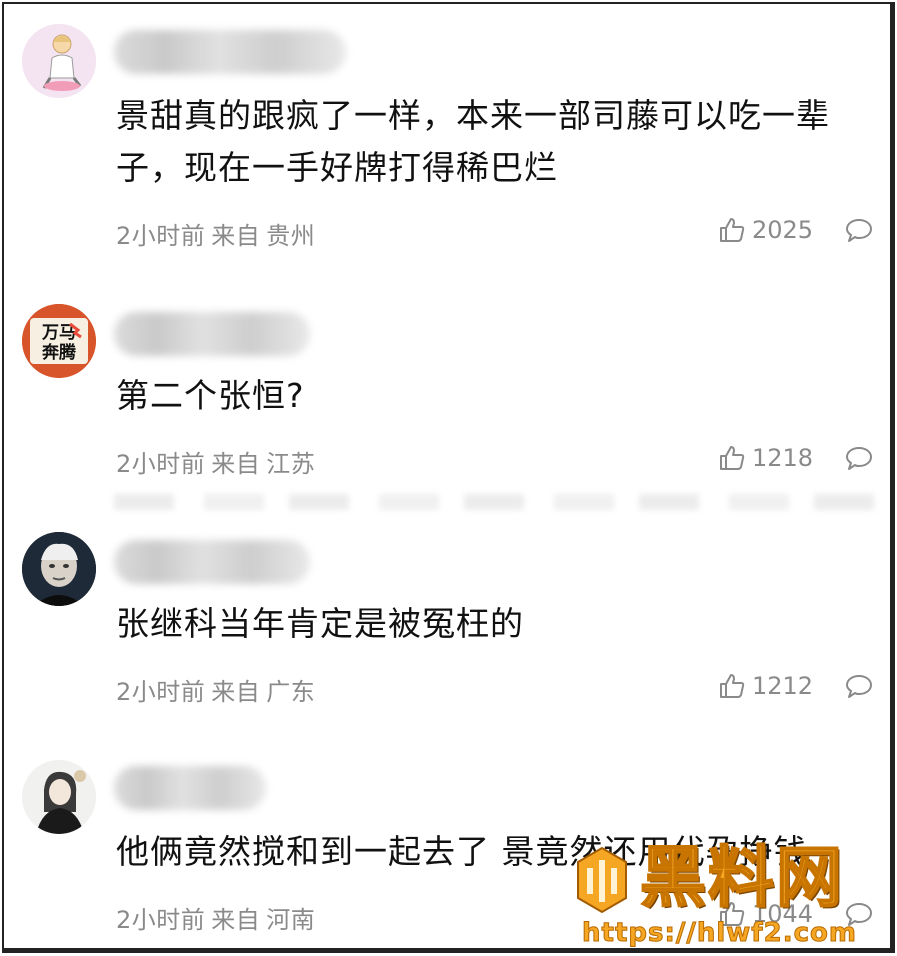 The height and width of the screenshot is (956, 897). I want to click on site-watermark: 黑料网 https://hlwf2.com, so click(730, 893).